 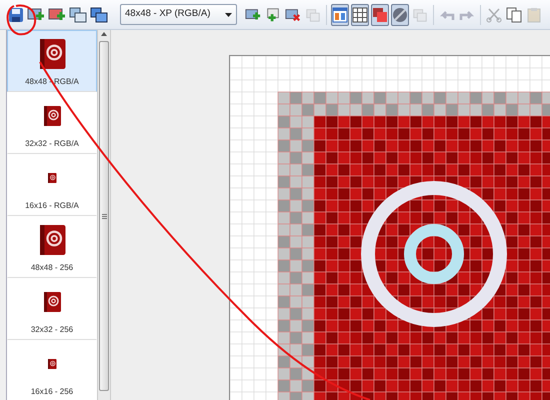 What do you see at coordinates (167, 14) in the screenshot?
I see `format-value: 48x48 - XP (RGB/A)` at bounding box center [167, 14].